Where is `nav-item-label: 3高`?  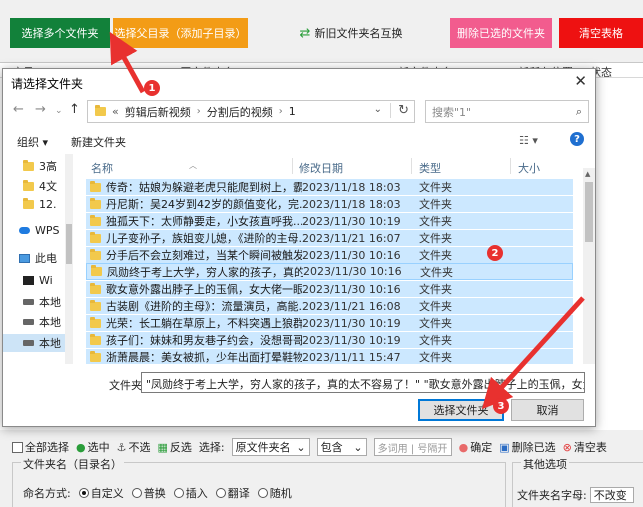 nav-item-label: 3高 is located at coordinates (48, 166).